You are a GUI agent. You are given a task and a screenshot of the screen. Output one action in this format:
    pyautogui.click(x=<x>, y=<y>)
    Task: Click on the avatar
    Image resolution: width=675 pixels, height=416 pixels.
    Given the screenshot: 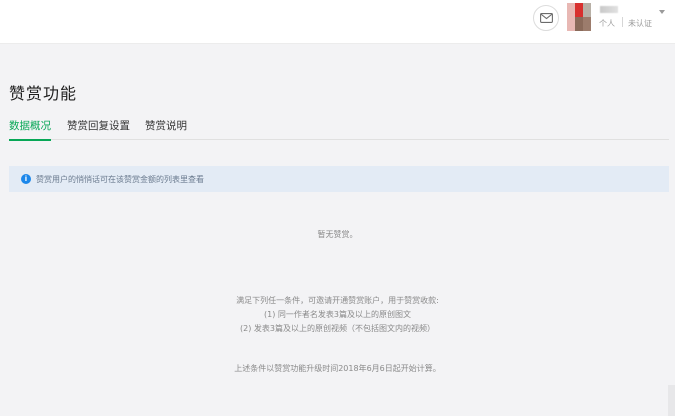 What is the action you would take?
    pyautogui.click(x=579, y=17)
    